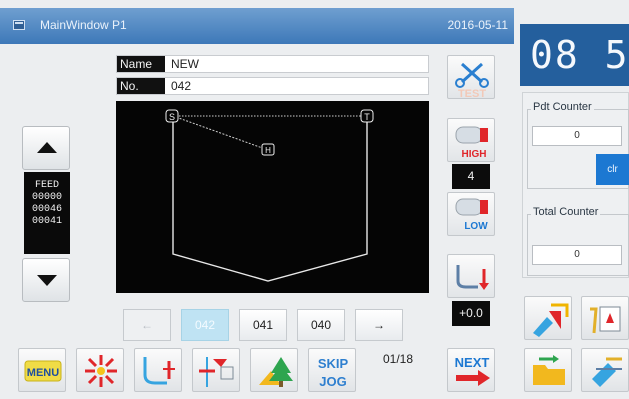 The height and width of the screenshot is (399, 629). I want to click on scenery-button, so click(274, 370).